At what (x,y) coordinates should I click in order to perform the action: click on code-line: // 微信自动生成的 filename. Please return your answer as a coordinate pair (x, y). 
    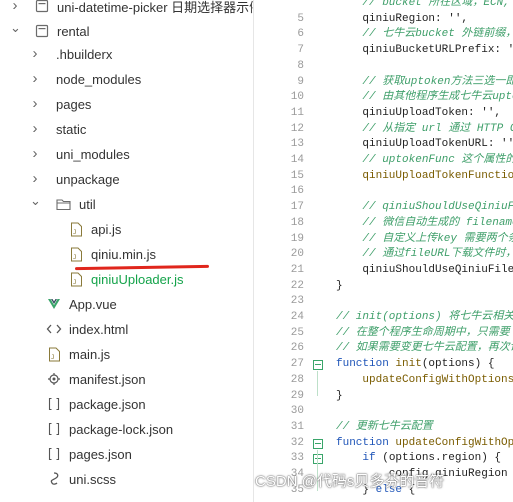
    Looking at the image, I should click on (424, 223).